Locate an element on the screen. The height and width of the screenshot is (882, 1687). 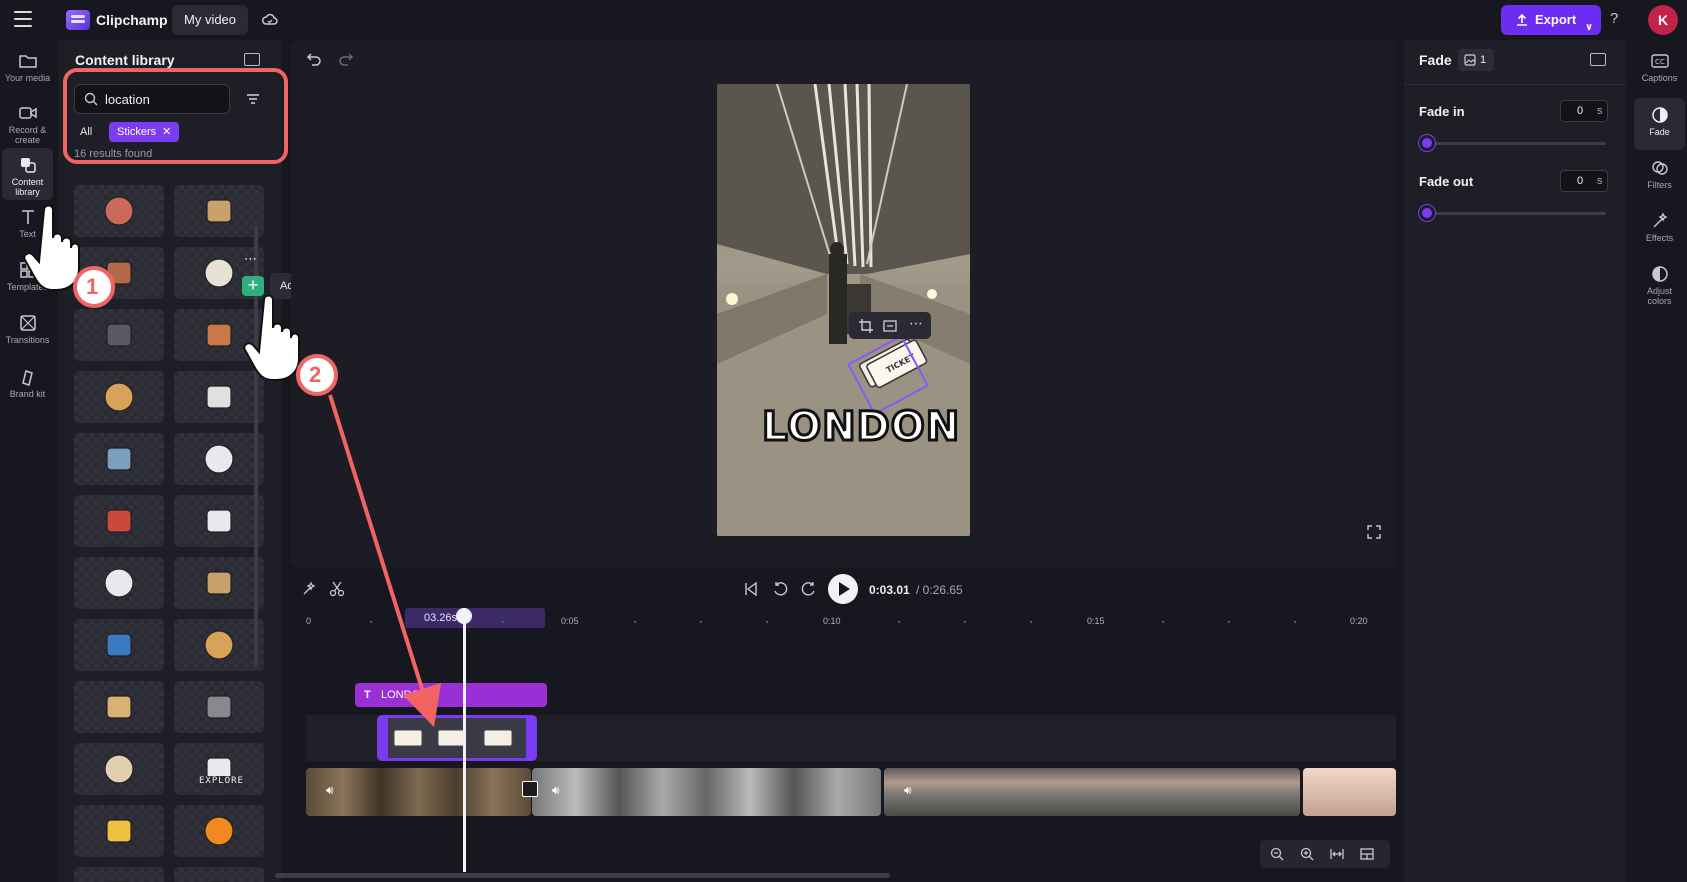
london-text-overlay: LONDON is located at coordinates (860, 427).